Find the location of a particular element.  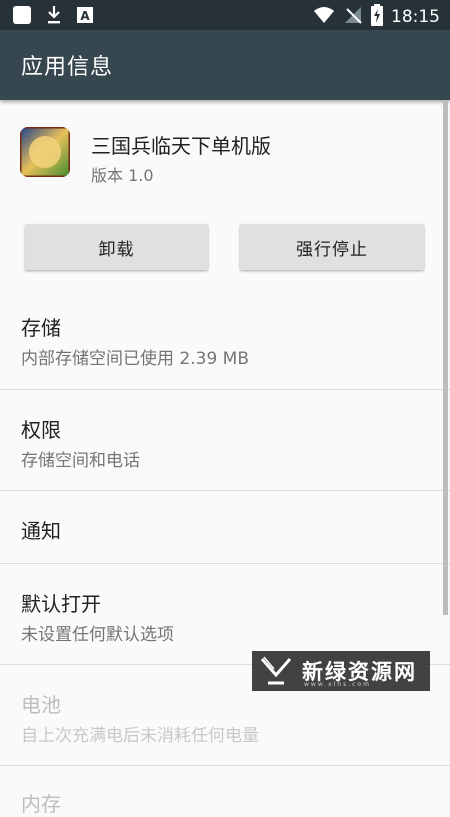

no-sim-icon is located at coordinates (353, 17).